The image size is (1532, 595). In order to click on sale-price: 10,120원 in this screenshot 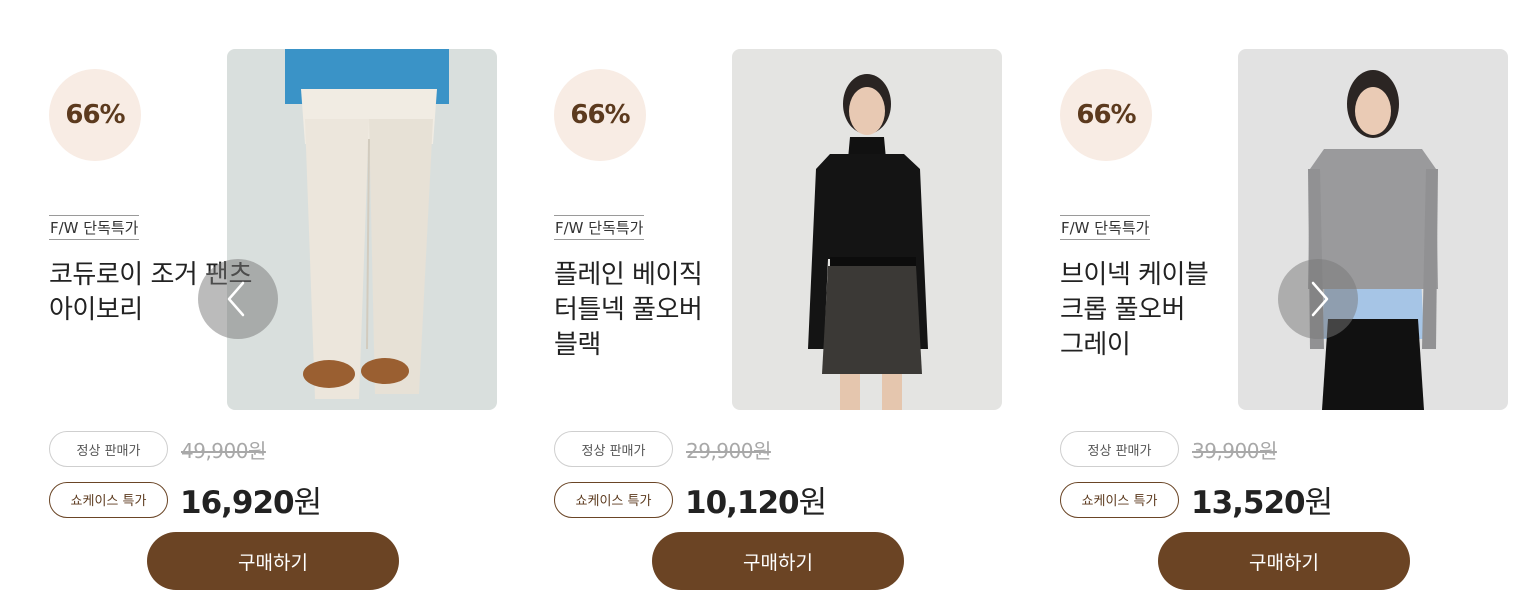, I will do `click(756, 499)`.